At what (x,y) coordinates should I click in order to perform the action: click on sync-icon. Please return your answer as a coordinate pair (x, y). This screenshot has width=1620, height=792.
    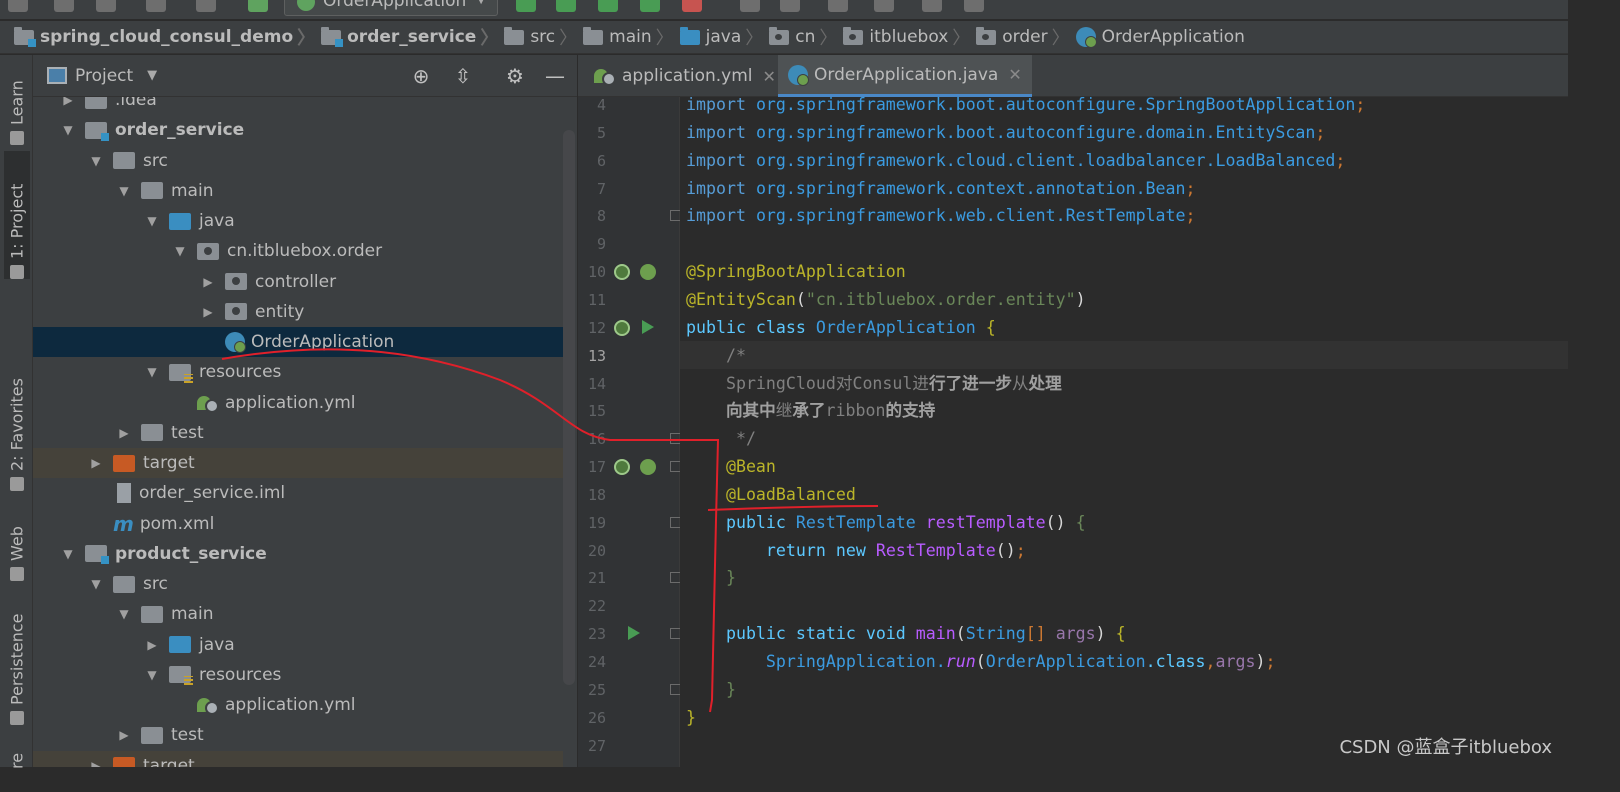
    Looking at the image, I should click on (106, 6).